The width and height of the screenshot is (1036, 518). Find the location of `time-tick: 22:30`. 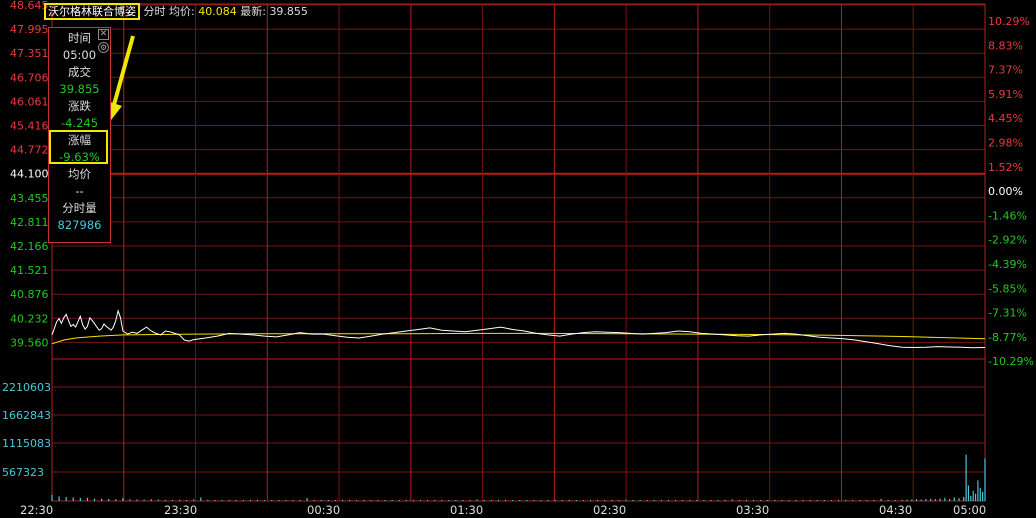

time-tick: 22:30 is located at coordinates (36, 510).